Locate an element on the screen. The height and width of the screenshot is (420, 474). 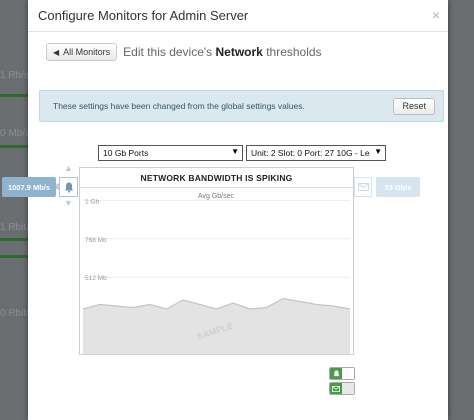
port-type-select: 10 Gb Ports ▼ is located at coordinates (170, 153).